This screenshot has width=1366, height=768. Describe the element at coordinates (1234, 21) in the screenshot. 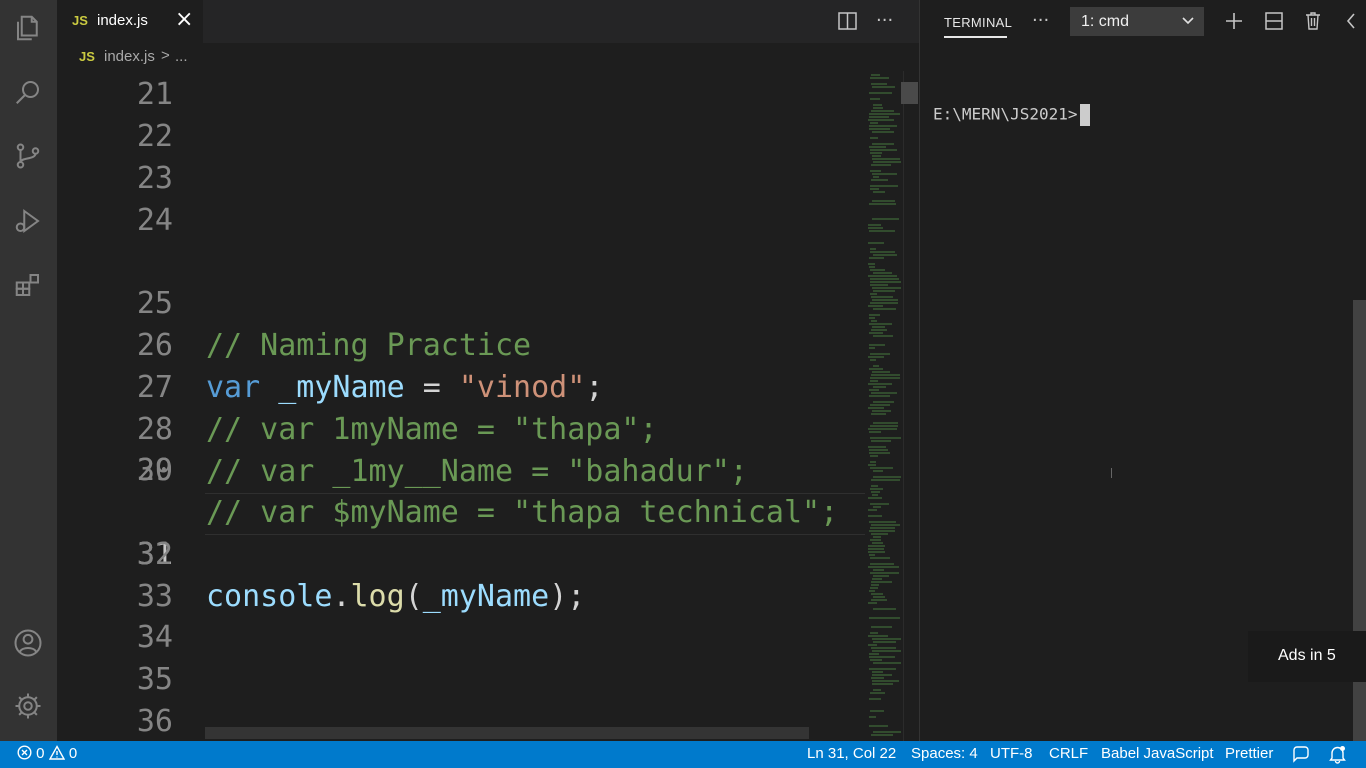

I see `new-terminal-icon` at that location.